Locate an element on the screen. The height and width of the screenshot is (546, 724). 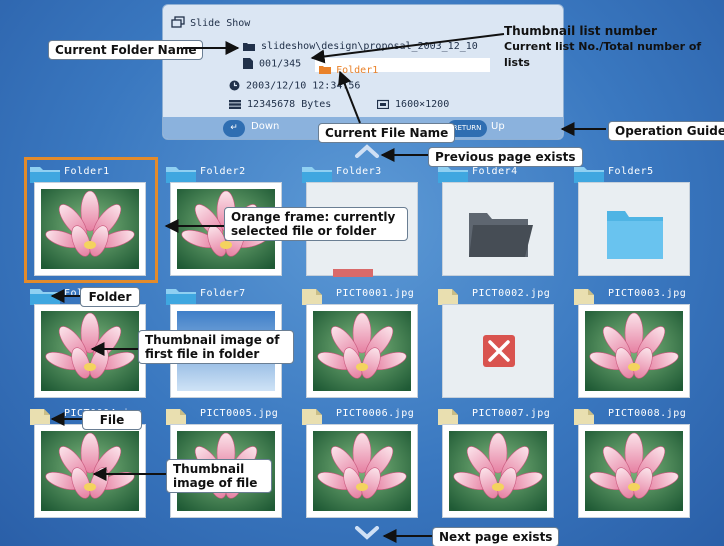
file-thumbnail: PICT0001.jpg is located at coordinates (362, 345).